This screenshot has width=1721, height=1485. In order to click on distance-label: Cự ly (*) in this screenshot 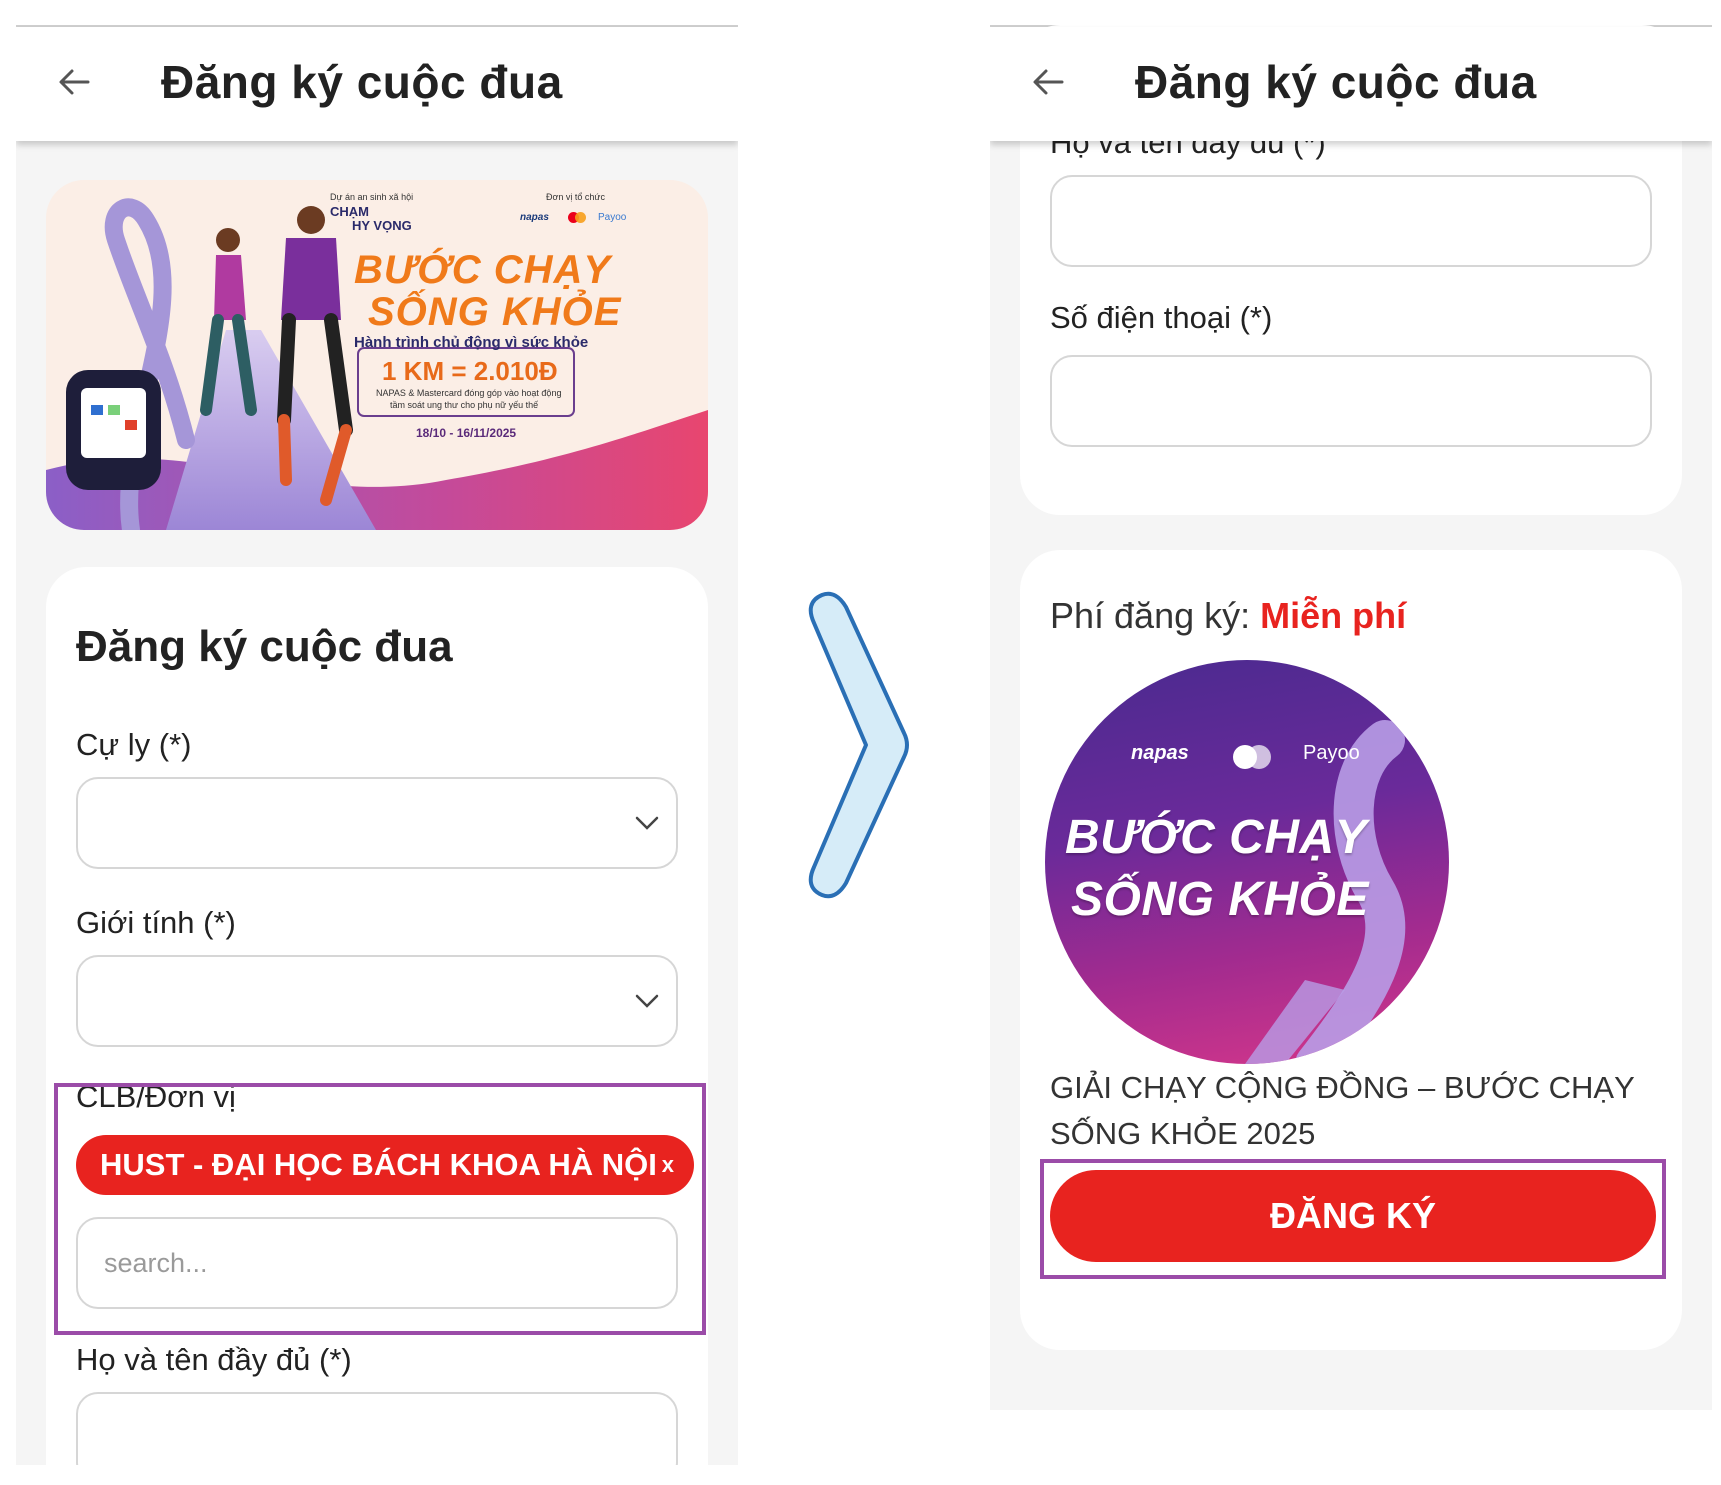, I will do `click(134, 744)`.